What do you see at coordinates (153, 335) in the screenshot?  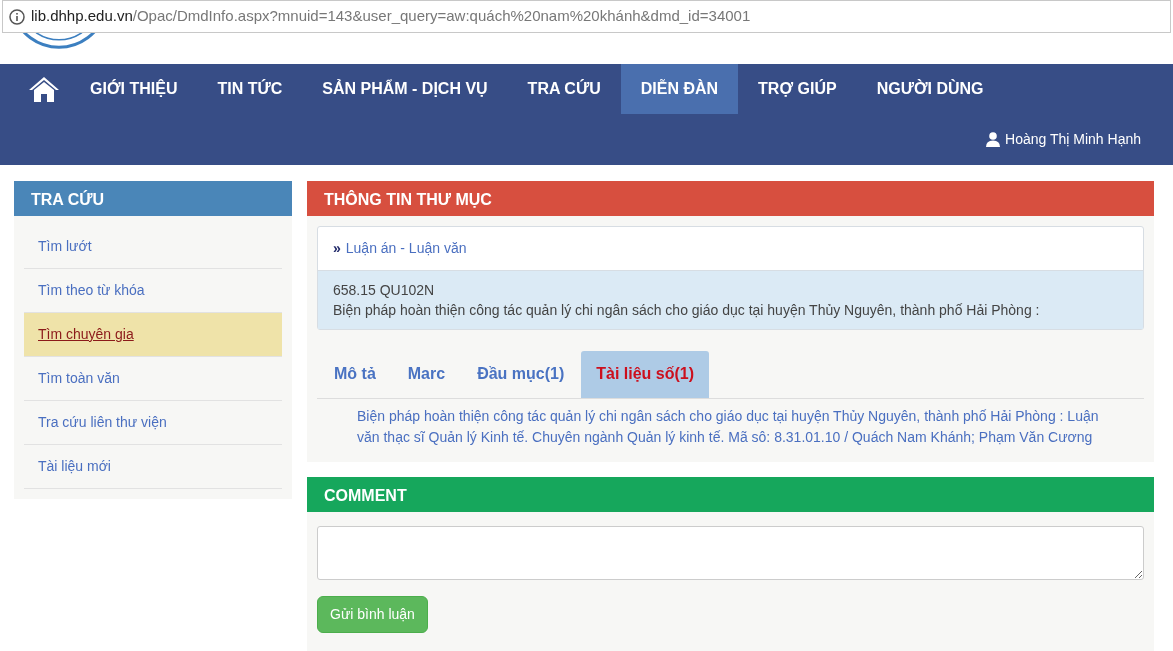 I see `sidebar-link: Tìm chuyên gia` at bounding box center [153, 335].